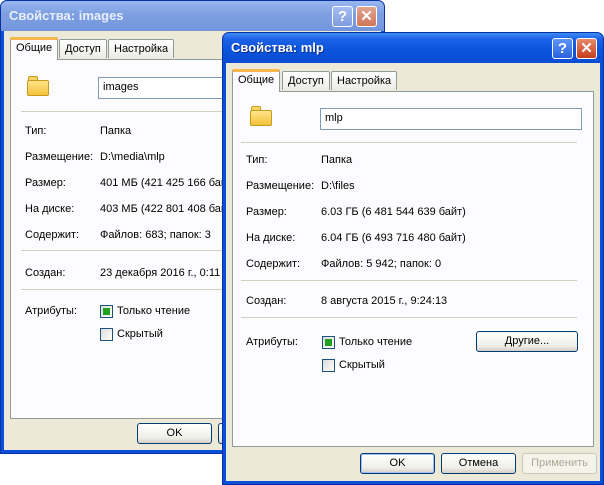 This screenshot has height=485, width=604. Describe the element at coordinates (451, 119) in the screenshot. I see `folder-name-input: mlp` at that location.